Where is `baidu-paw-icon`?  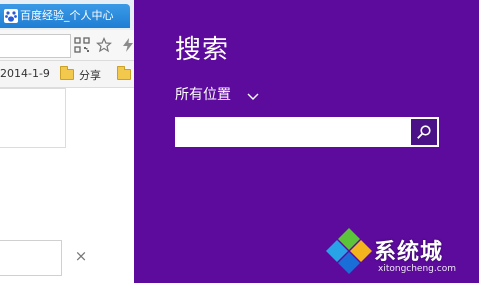
baidu-paw-icon is located at coordinates (11, 16).